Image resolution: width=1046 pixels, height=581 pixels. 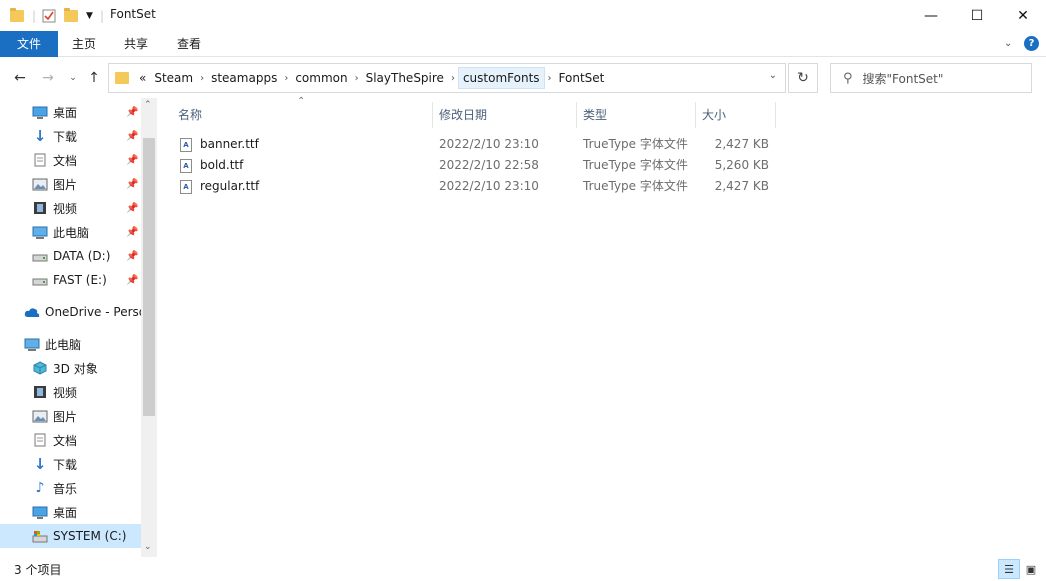 What do you see at coordinates (148, 547) in the screenshot?
I see `scroll-down-icon: ⌄` at bounding box center [148, 547].